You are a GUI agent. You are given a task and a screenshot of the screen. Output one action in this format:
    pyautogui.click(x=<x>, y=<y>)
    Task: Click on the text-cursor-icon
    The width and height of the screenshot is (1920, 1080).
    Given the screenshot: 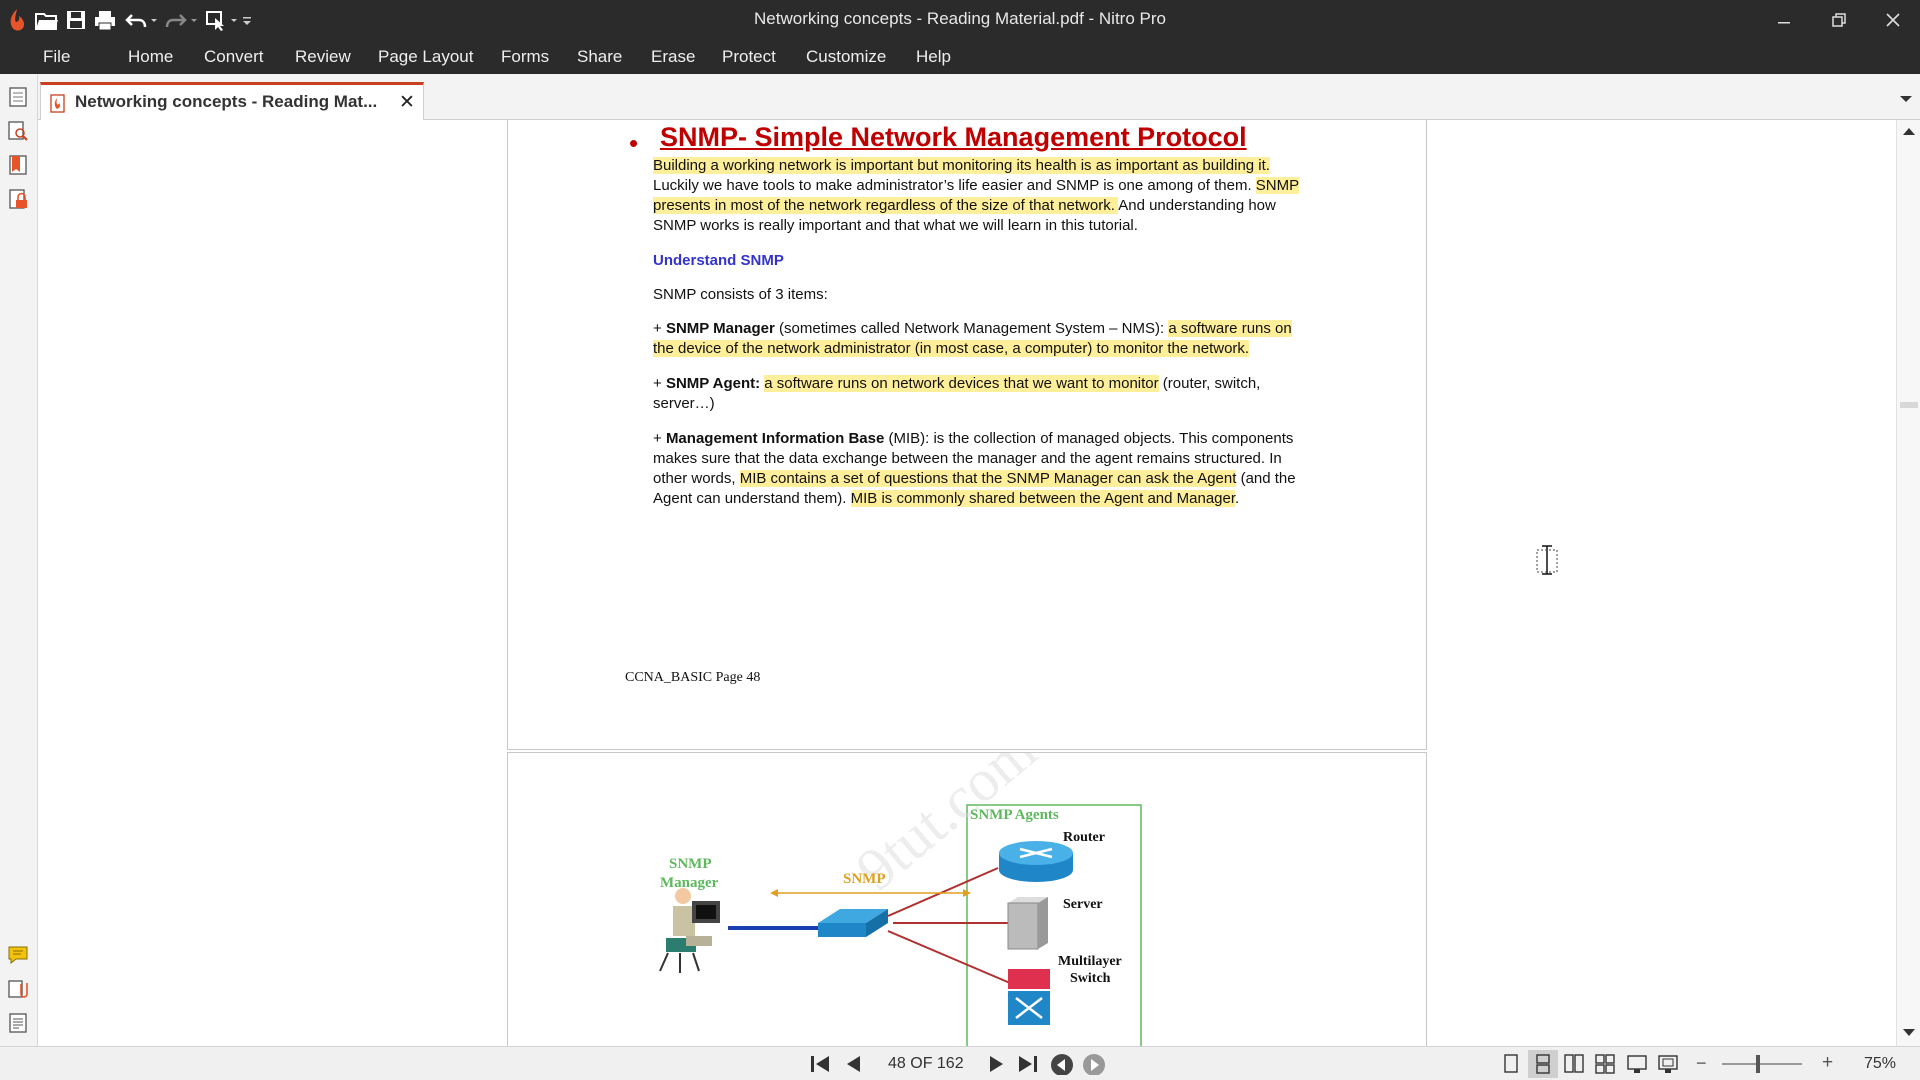 What is the action you would take?
    pyautogui.click(x=1547, y=560)
    